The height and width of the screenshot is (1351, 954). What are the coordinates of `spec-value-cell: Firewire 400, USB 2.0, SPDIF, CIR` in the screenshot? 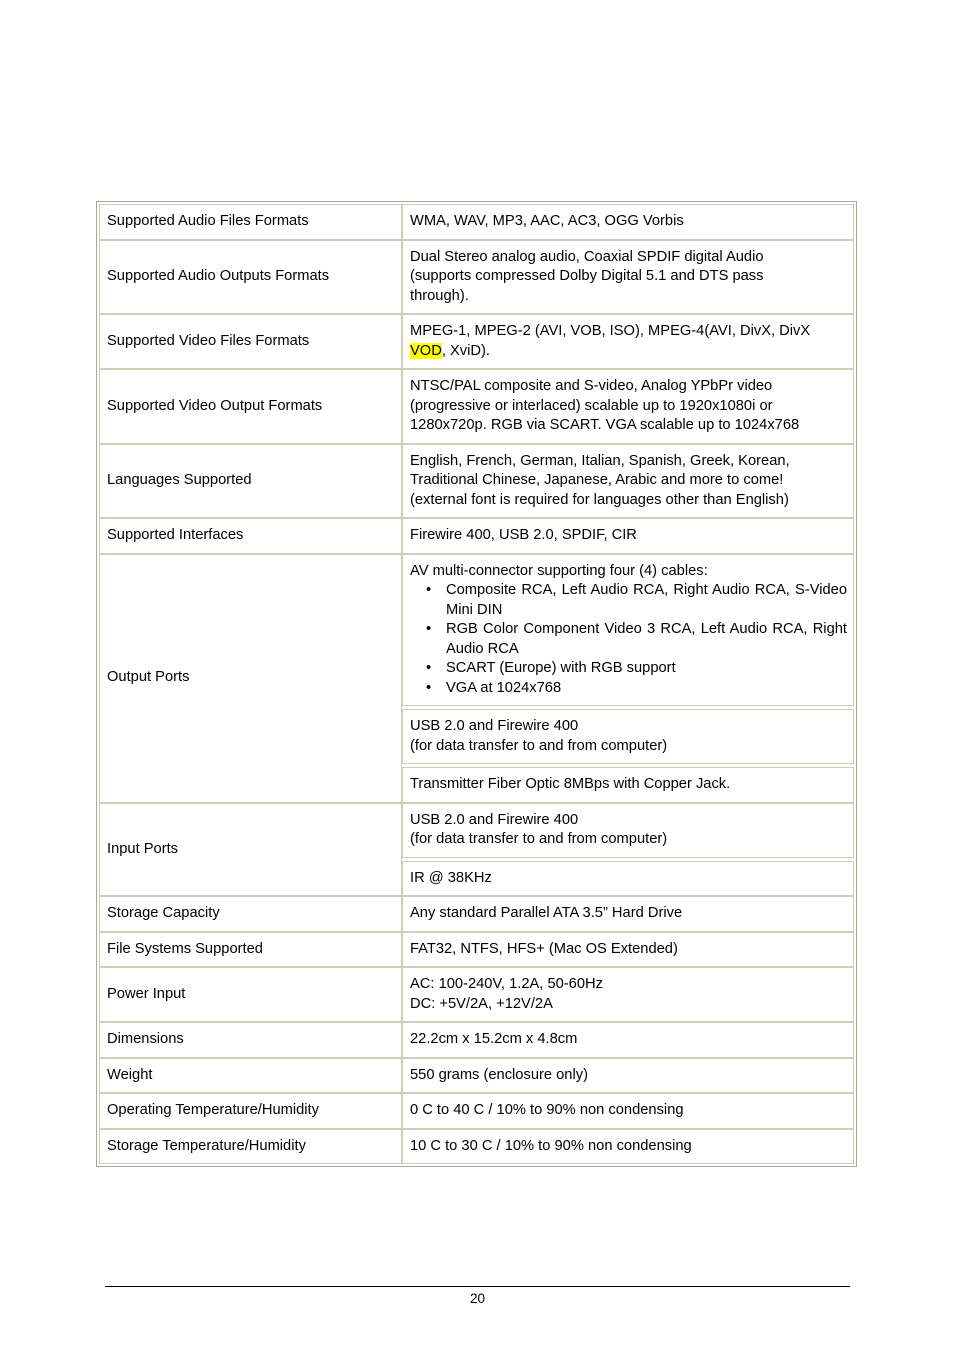 It's located at (628, 536).